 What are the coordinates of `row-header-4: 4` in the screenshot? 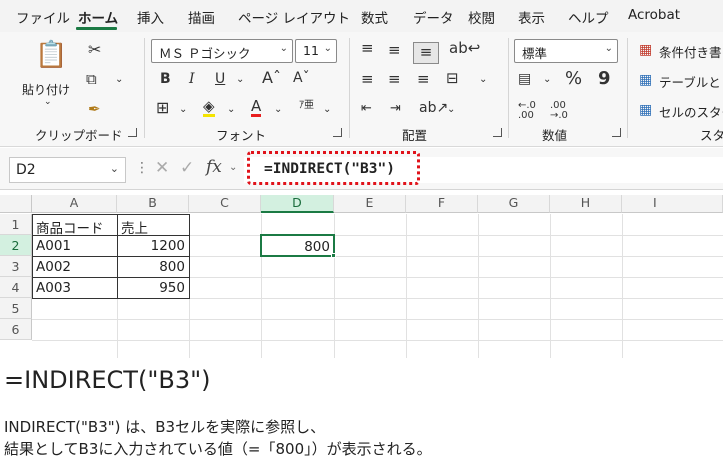 It's located at (16, 287).